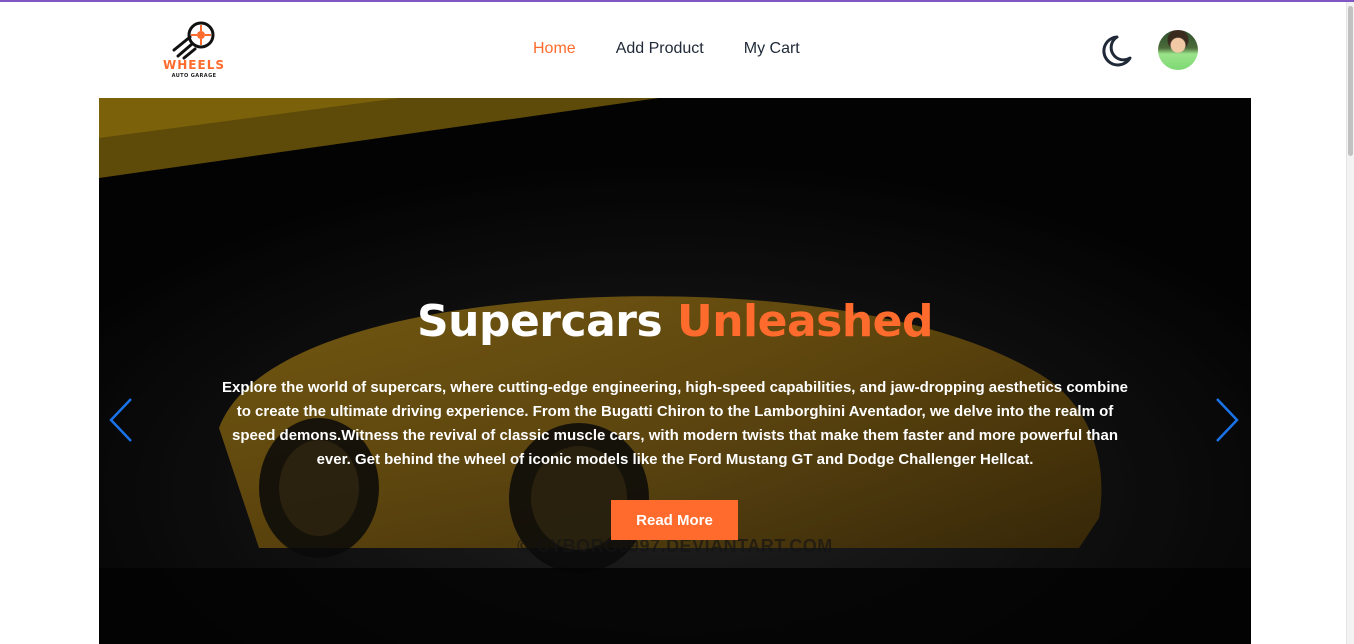 Image resolution: width=1354 pixels, height=644 pixels. Describe the element at coordinates (674, 520) in the screenshot. I see `read-more-button: Read More` at that location.